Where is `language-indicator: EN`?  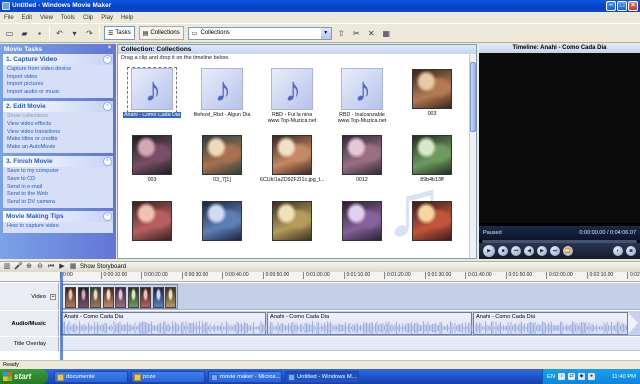
language-indicator: EN is located at coordinates (551, 377).